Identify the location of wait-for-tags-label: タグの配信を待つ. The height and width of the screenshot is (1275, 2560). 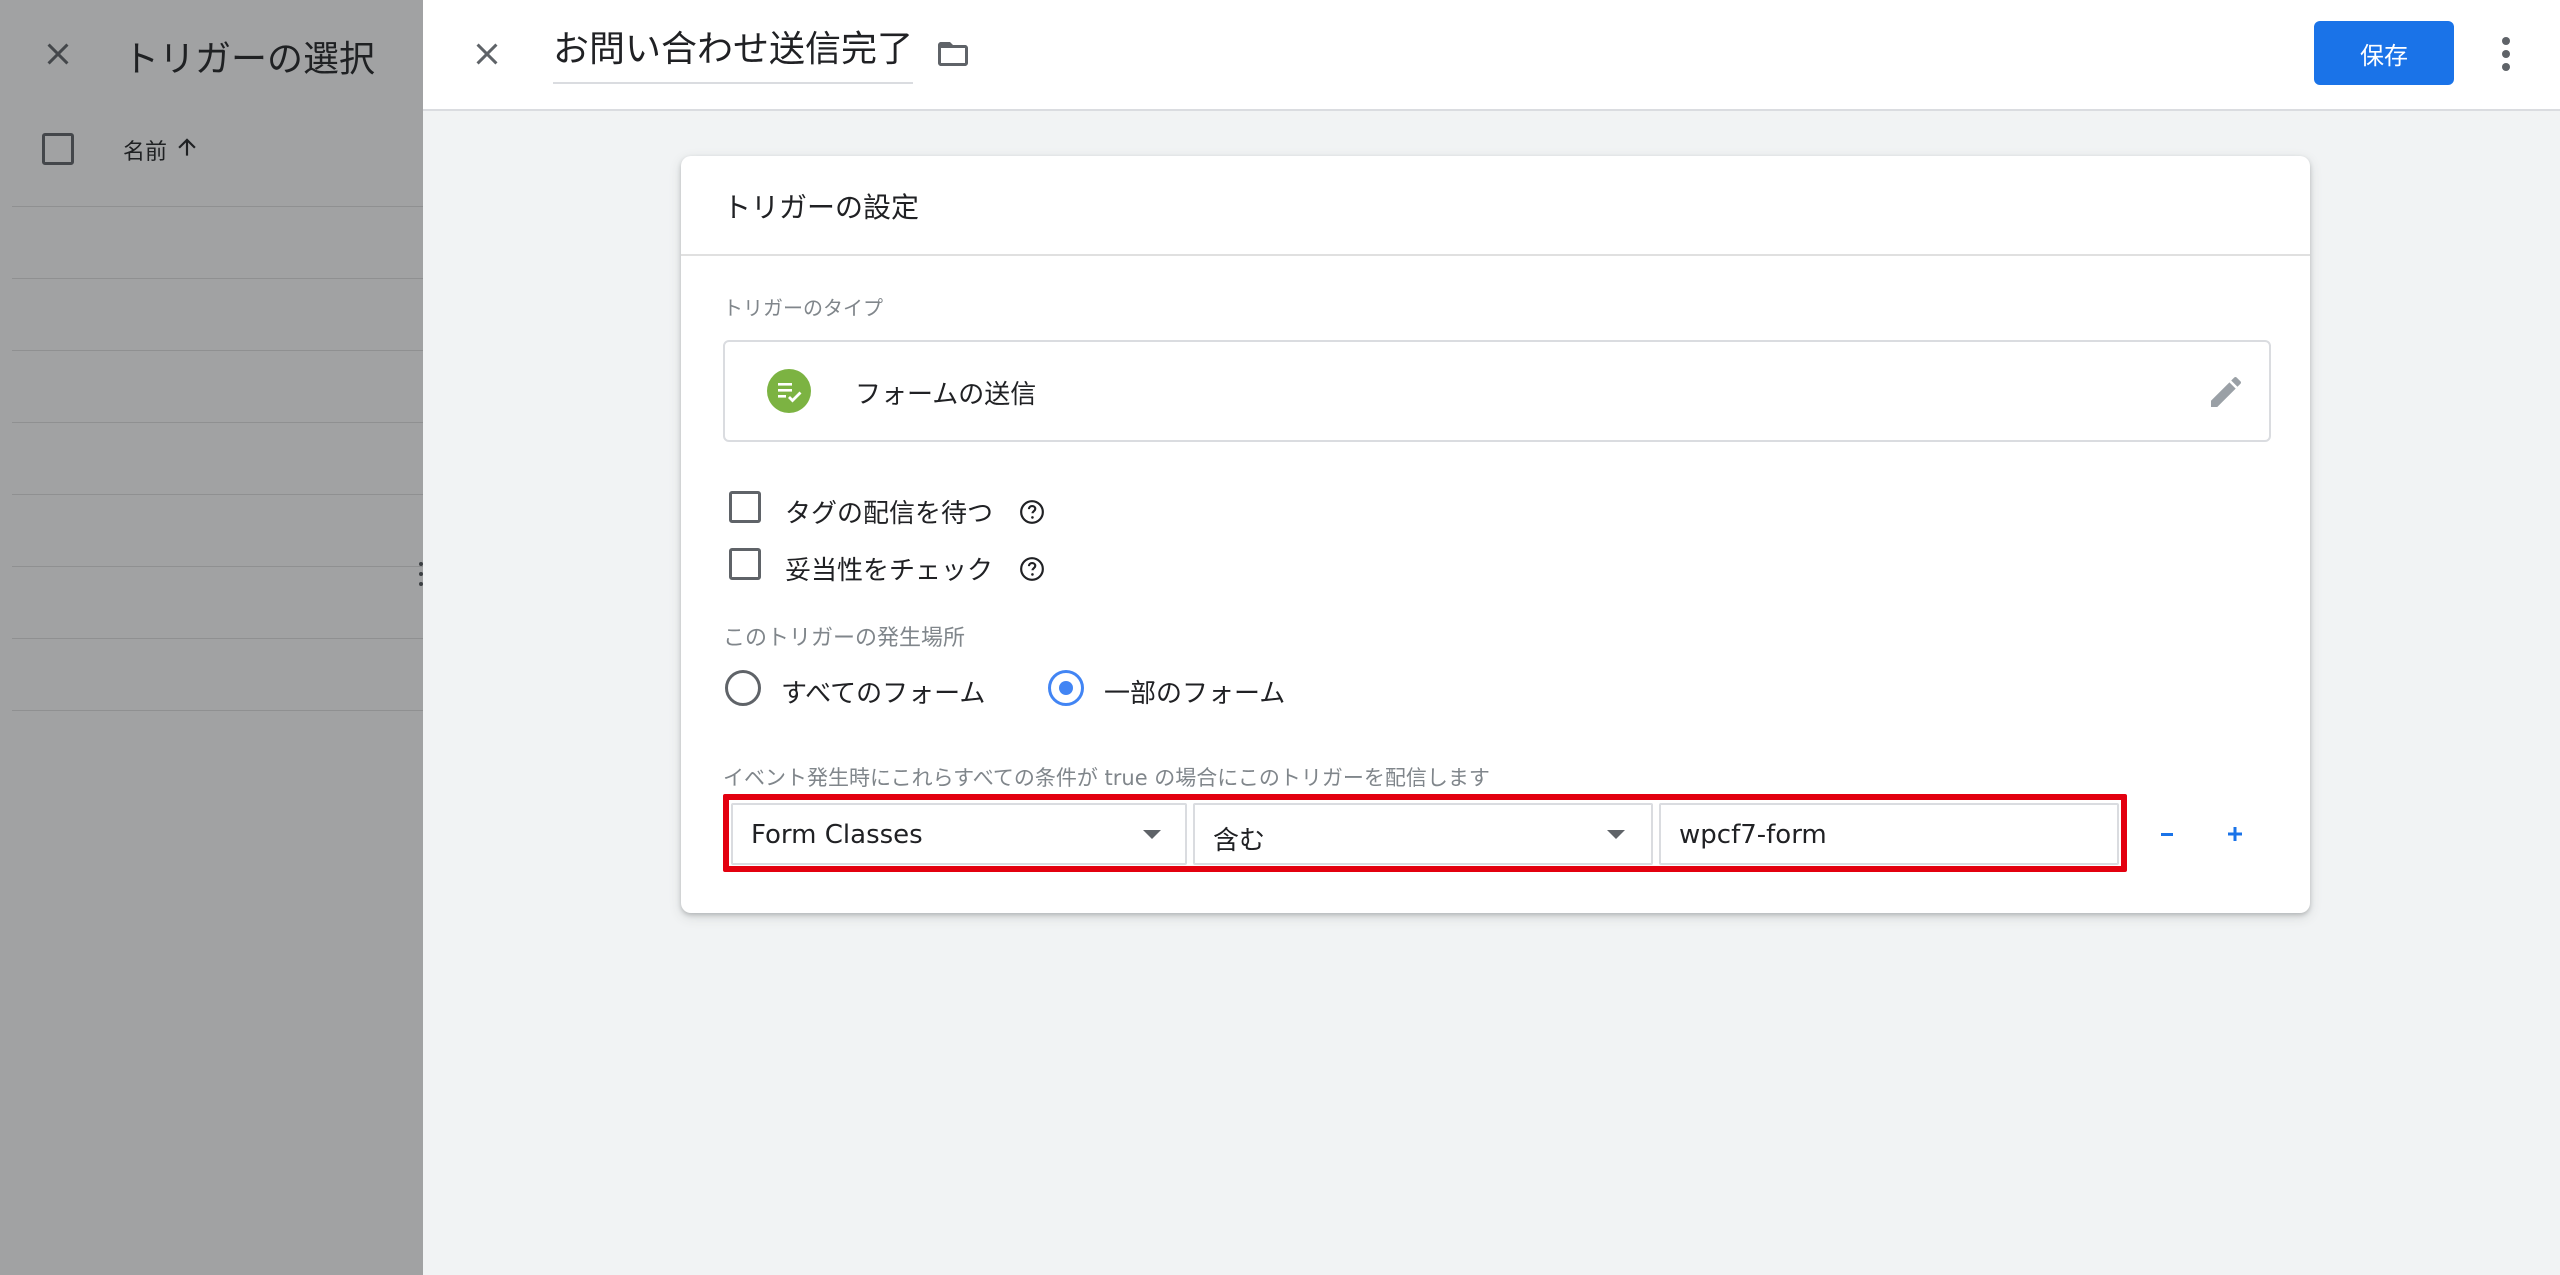
(889, 514).